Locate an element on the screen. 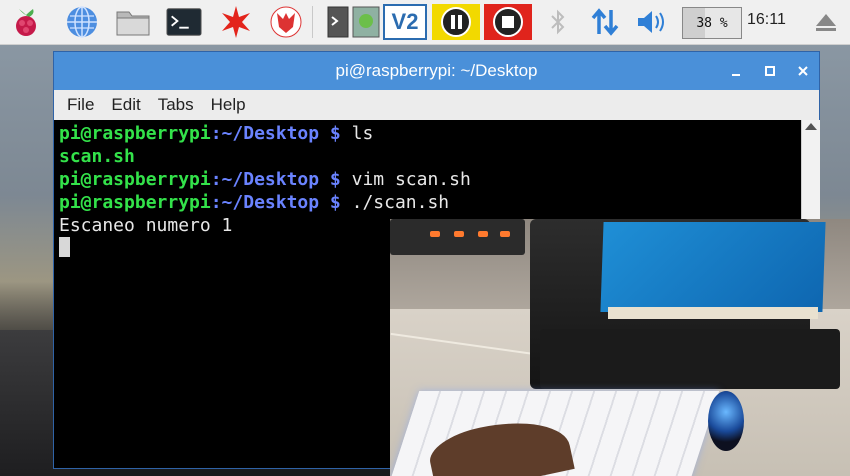 This screenshot has width=850, height=476. camera-mouse is located at coordinates (726, 421).